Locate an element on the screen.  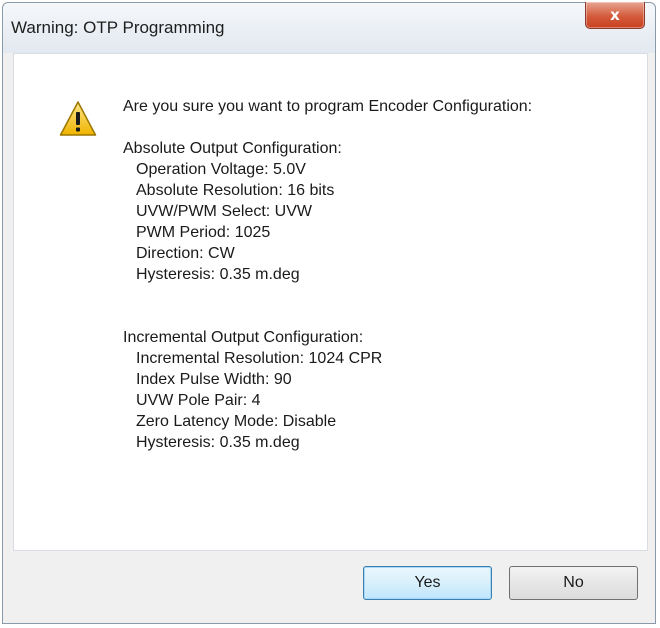
incremental-config-item: Index Pulse Width: 90 is located at coordinates (214, 379).